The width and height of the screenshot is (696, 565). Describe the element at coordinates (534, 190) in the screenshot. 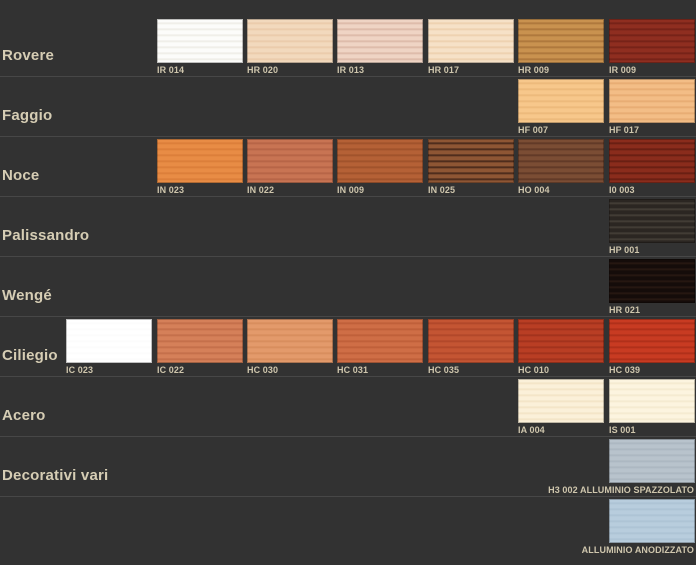

I see `swatch-code: HO 004` at that location.